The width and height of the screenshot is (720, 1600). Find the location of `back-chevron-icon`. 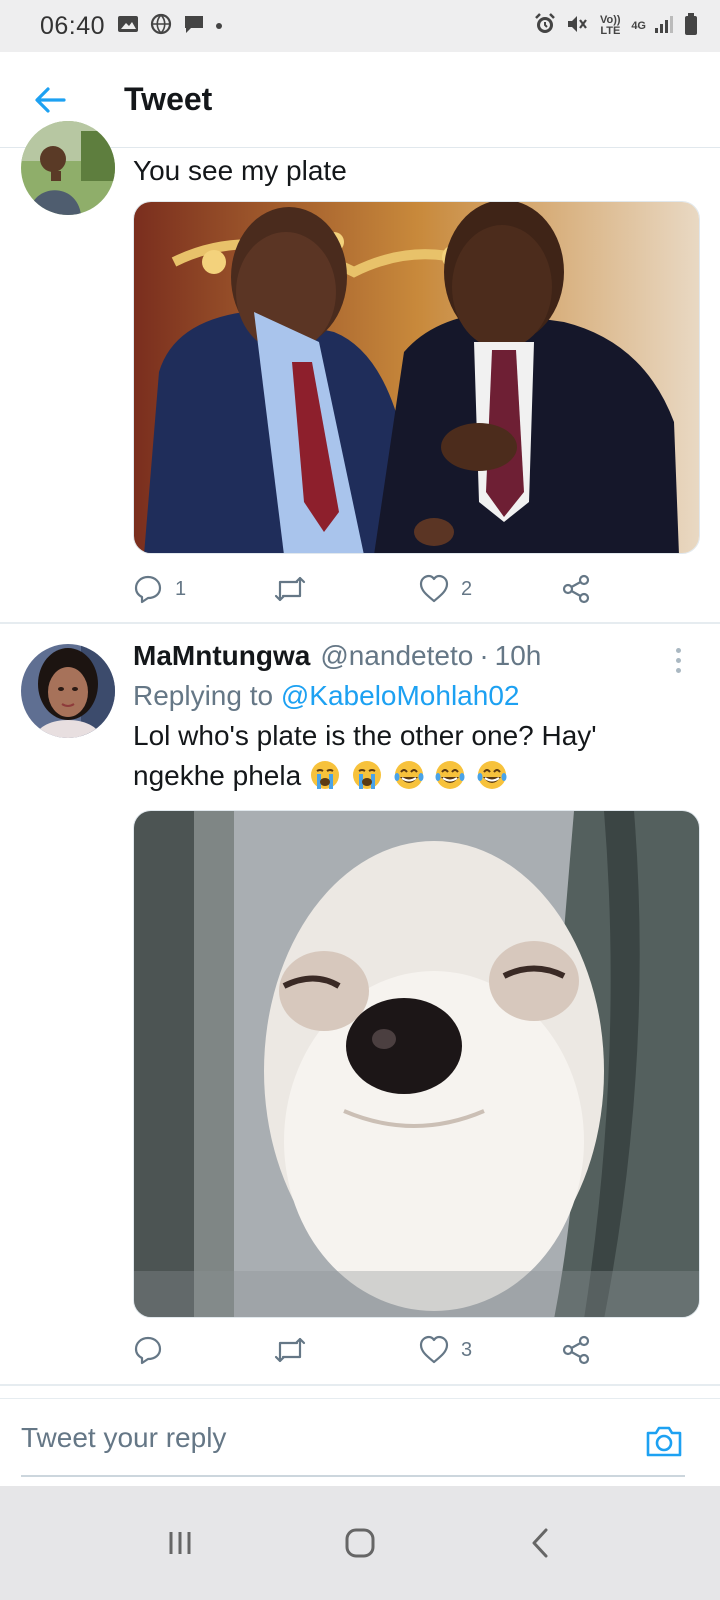

back-chevron-icon is located at coordinates (540, 1543).